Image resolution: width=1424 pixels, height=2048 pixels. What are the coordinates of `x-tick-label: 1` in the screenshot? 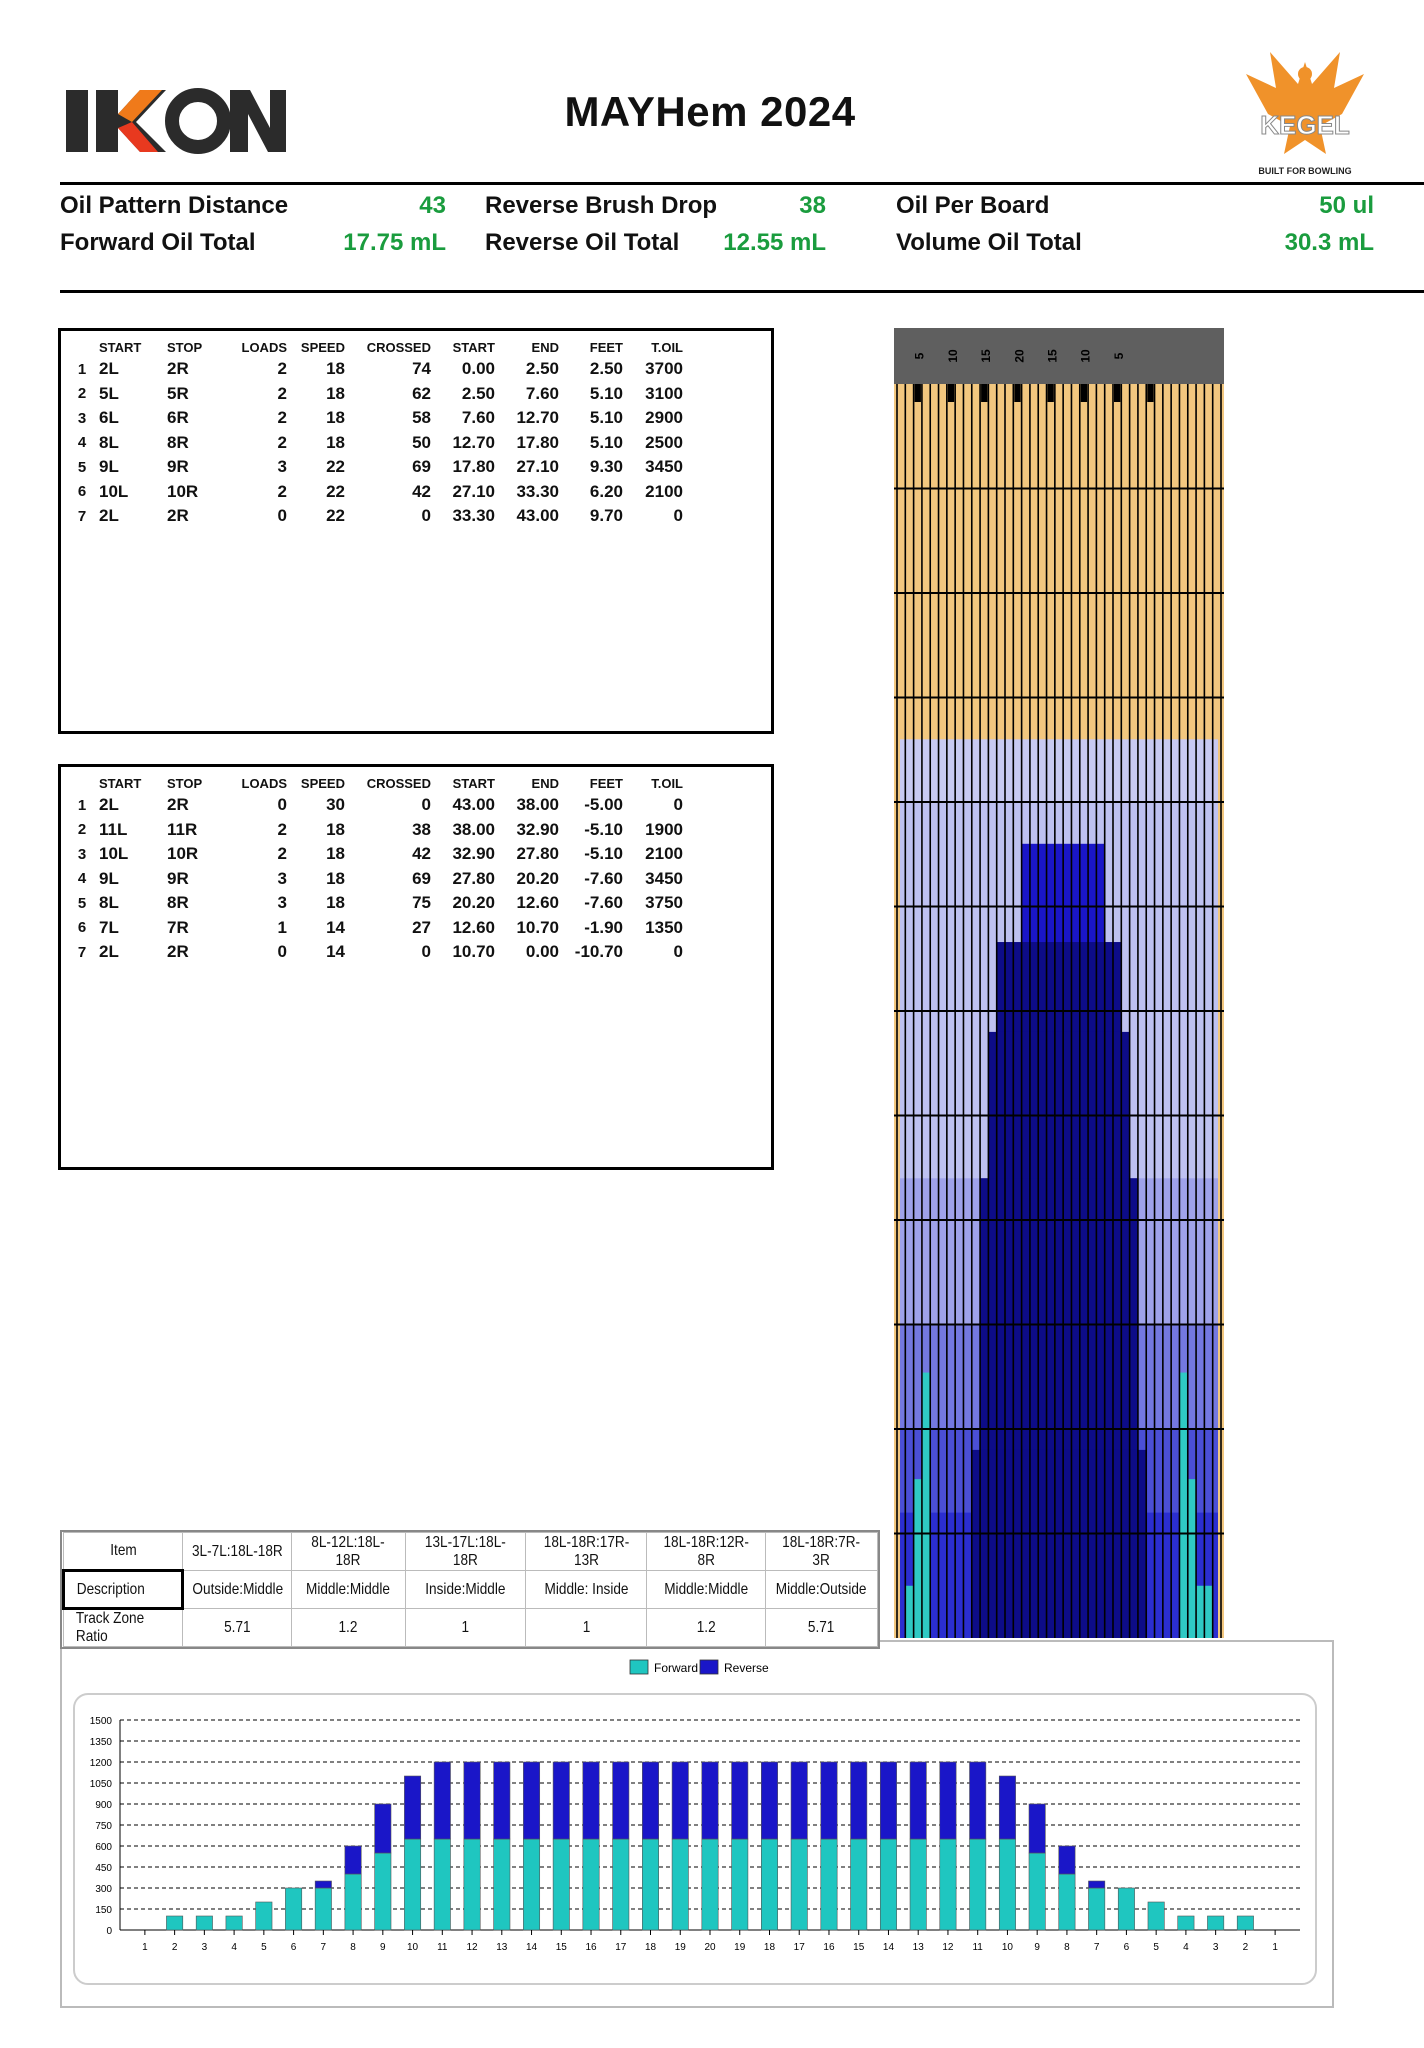 It's located at (1275, 1947).